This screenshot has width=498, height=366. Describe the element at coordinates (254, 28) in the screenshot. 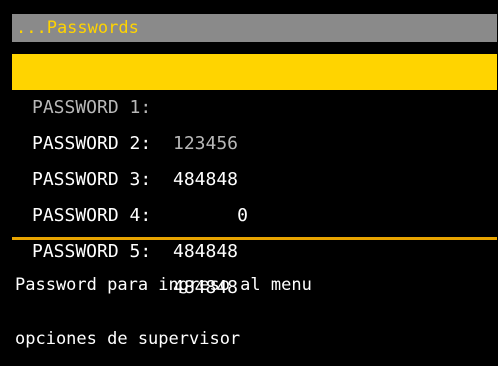

I see `screen-title: ...Passwords` at that location.